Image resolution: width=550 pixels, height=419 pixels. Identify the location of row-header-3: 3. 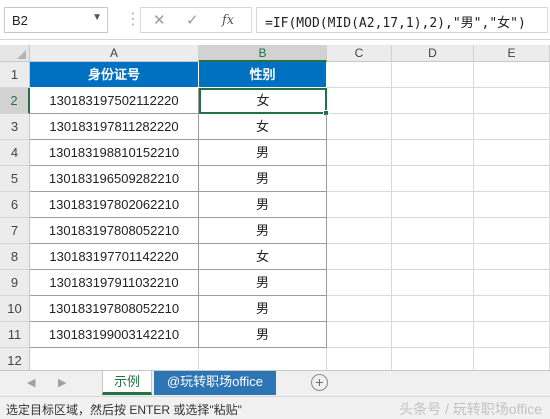
(15, 127).